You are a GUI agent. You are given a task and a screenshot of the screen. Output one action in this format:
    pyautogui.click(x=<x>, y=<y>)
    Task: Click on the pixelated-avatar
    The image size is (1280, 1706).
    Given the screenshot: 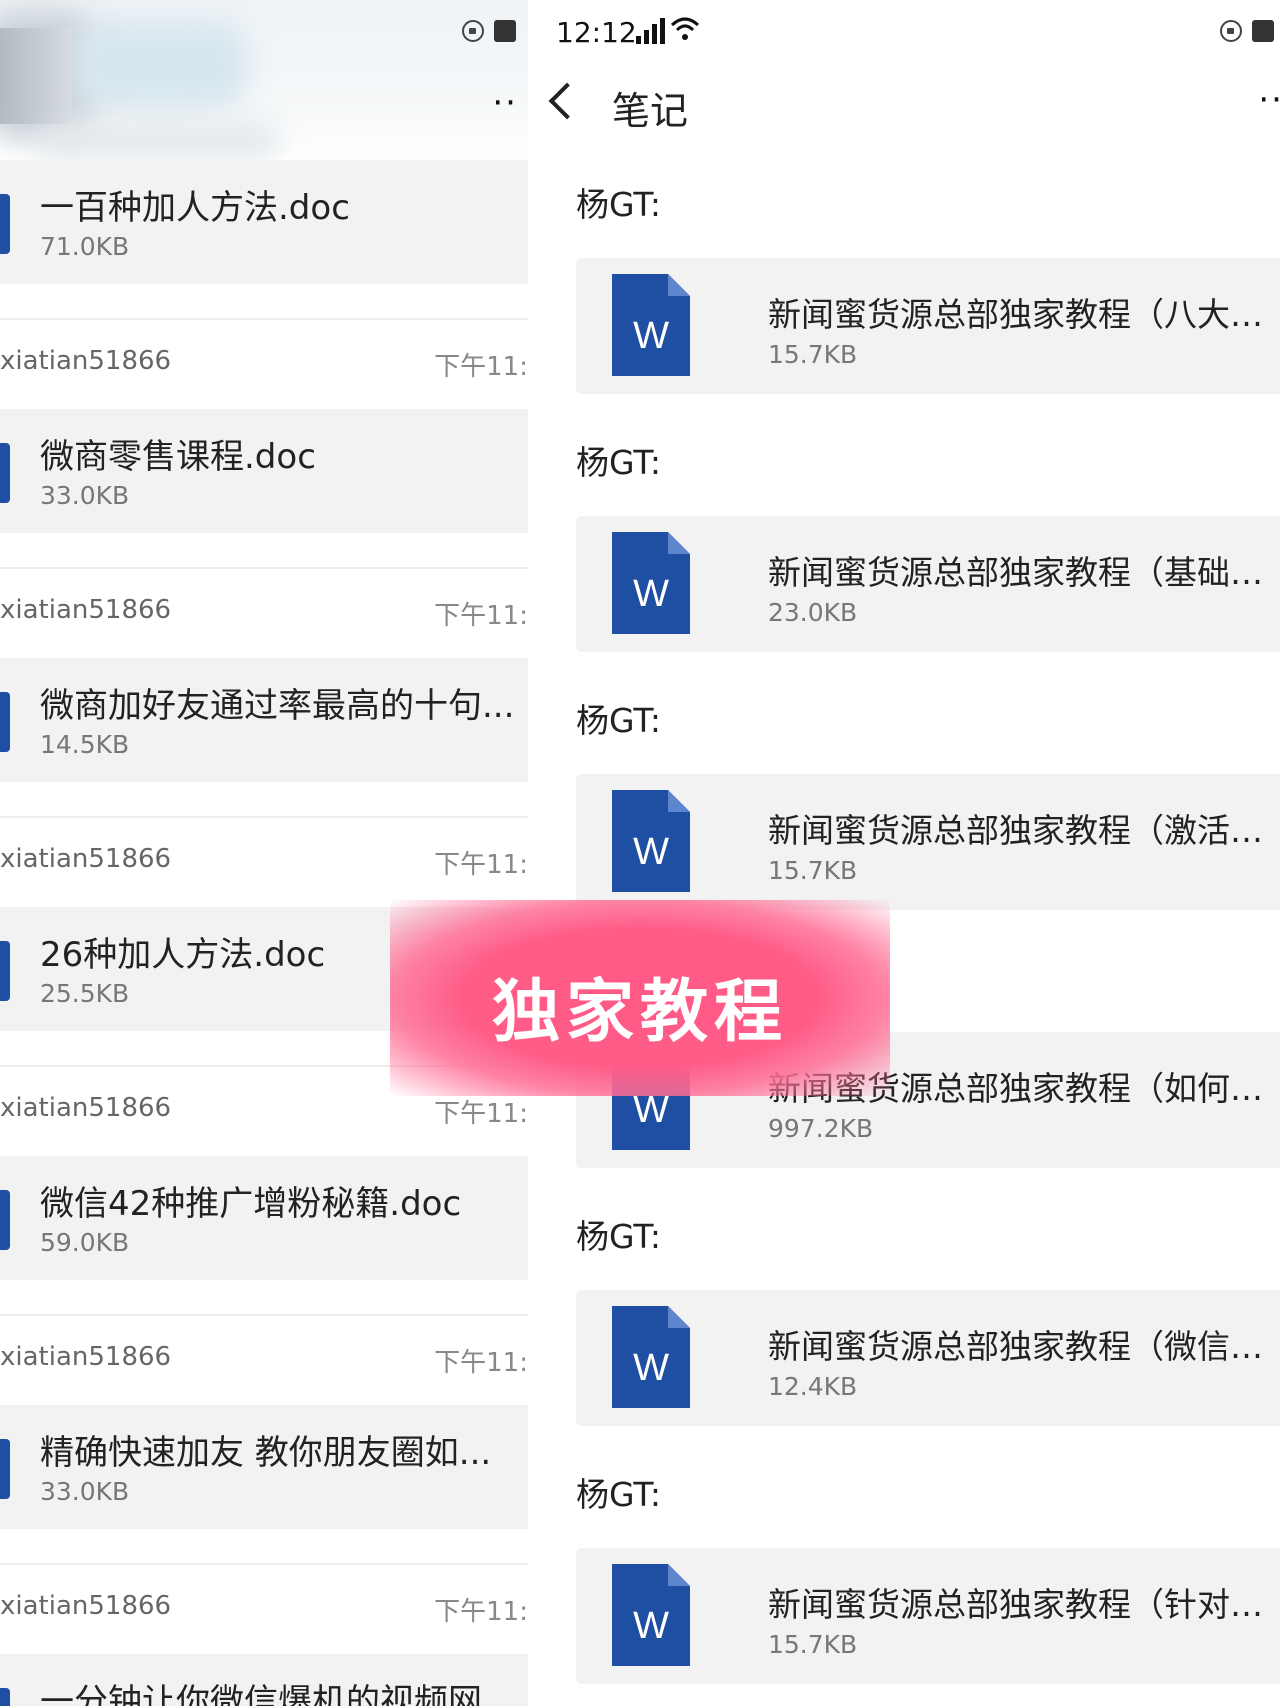 What is the action you would take?
    pyautogui.click(x=36, y=76)
    